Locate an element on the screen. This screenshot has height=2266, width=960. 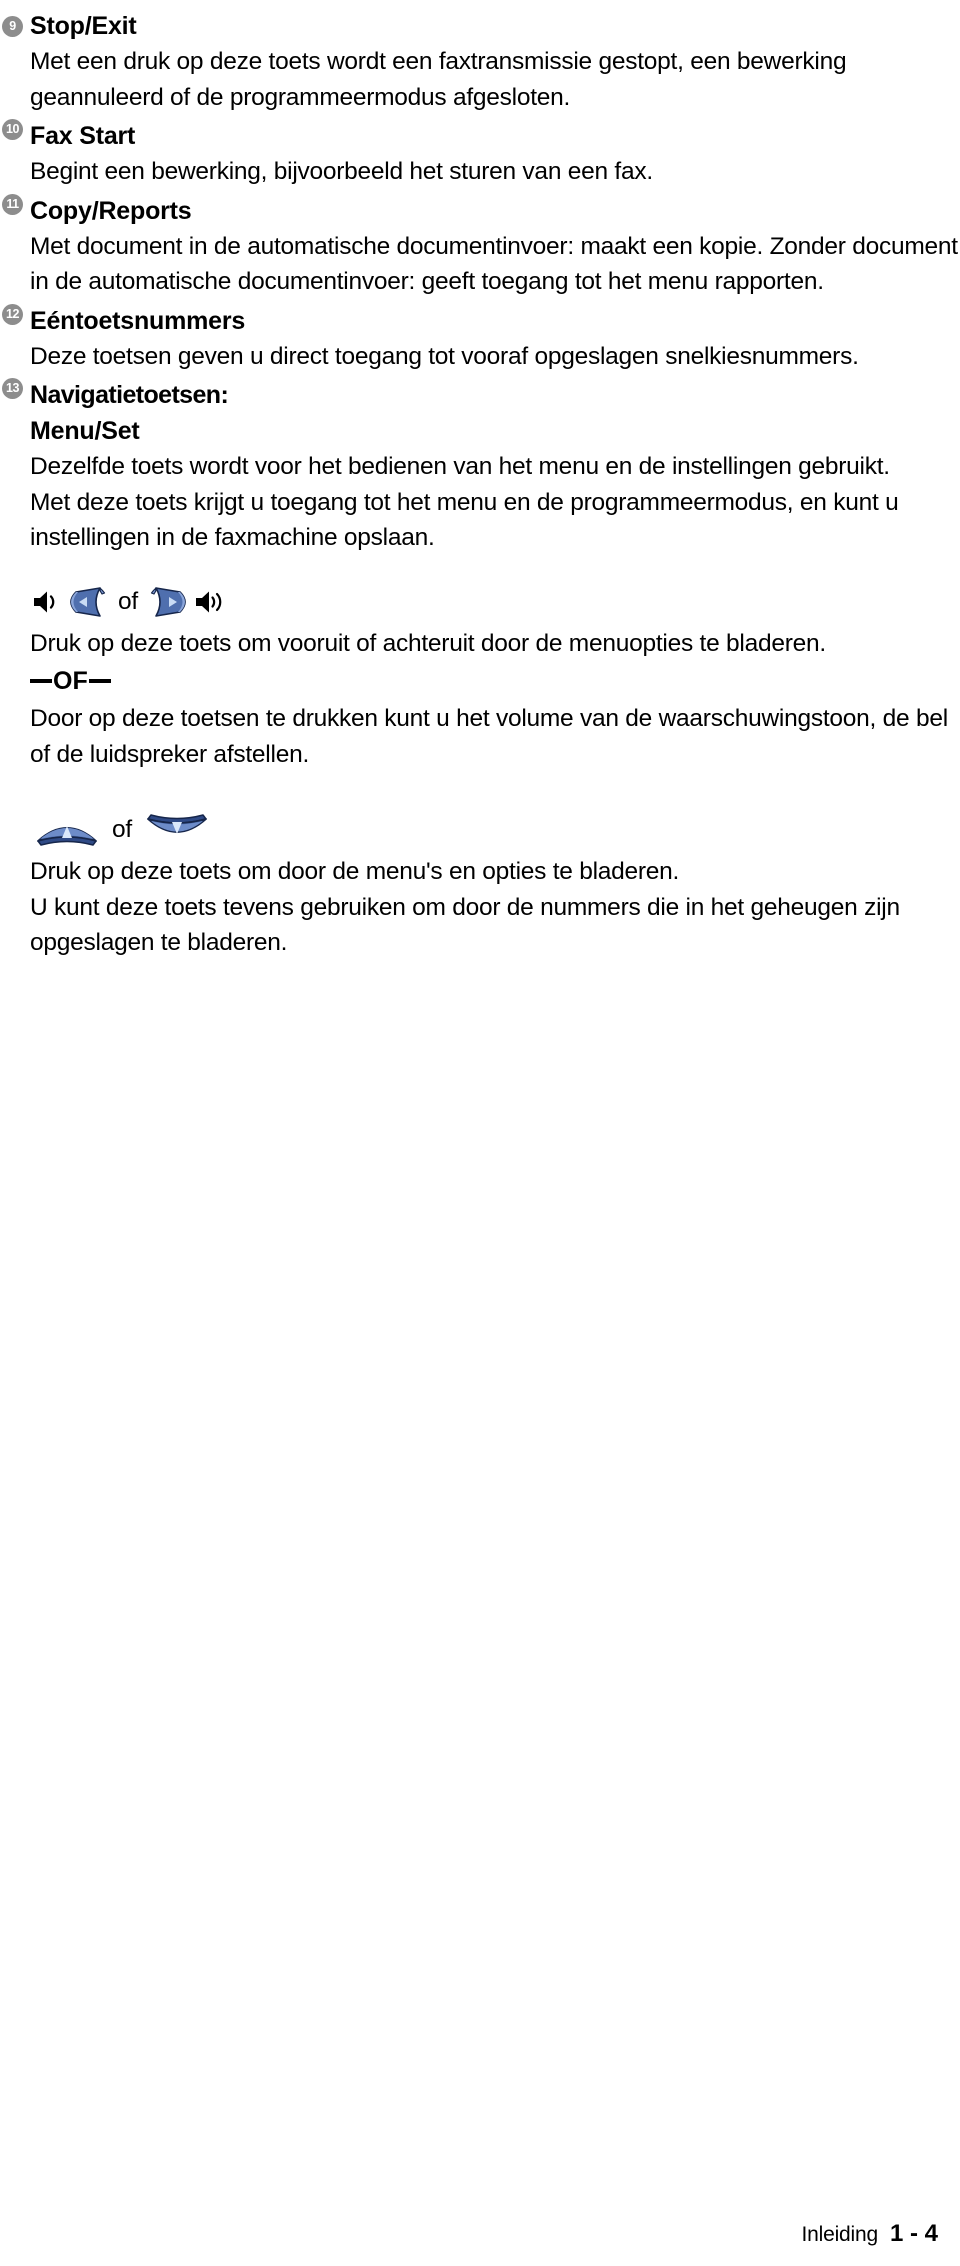
entry-number-badge: 10 is located at coordinates (12, 129).